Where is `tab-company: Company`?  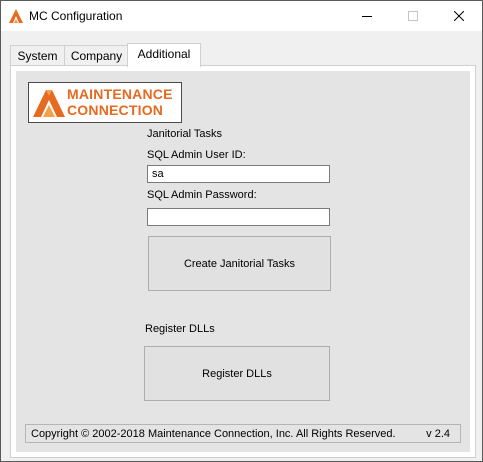
tab-company: Company is located at coordinates (96, 55).